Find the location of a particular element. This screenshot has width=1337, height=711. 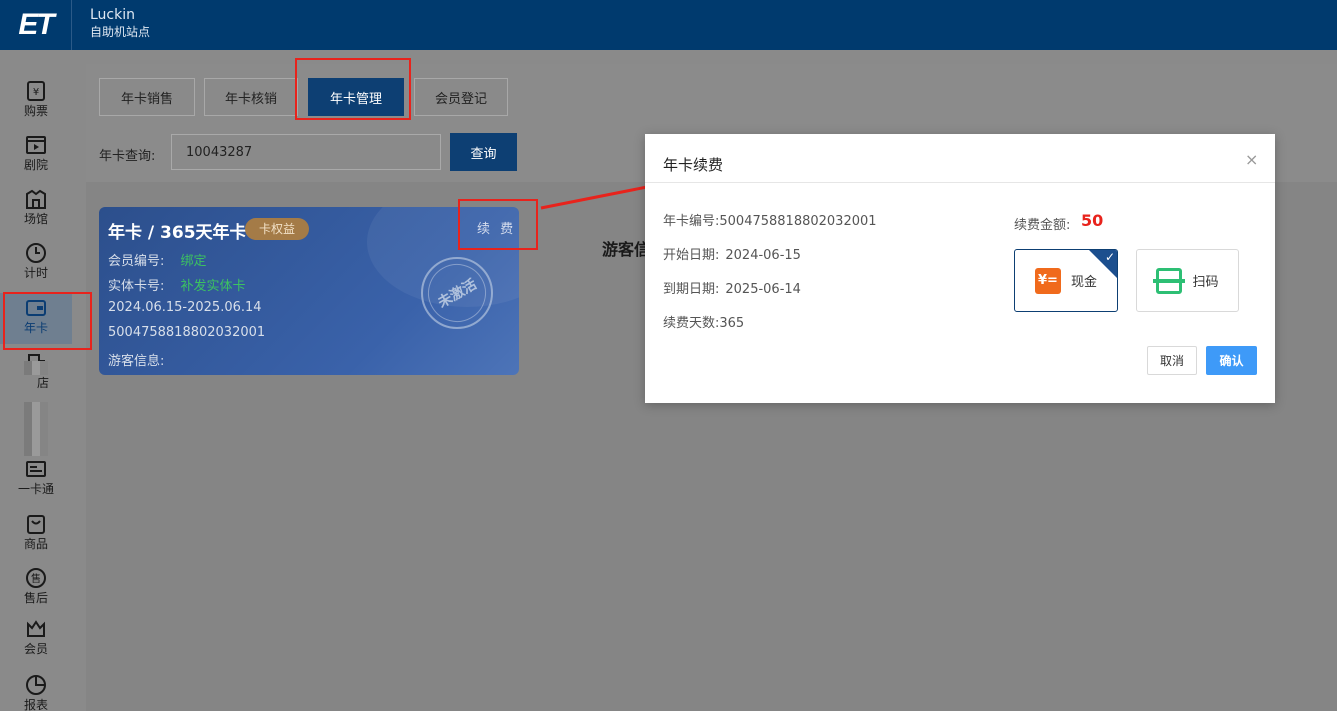

start-date-value: 2024-06-15 is located at coordinates (763, 255).